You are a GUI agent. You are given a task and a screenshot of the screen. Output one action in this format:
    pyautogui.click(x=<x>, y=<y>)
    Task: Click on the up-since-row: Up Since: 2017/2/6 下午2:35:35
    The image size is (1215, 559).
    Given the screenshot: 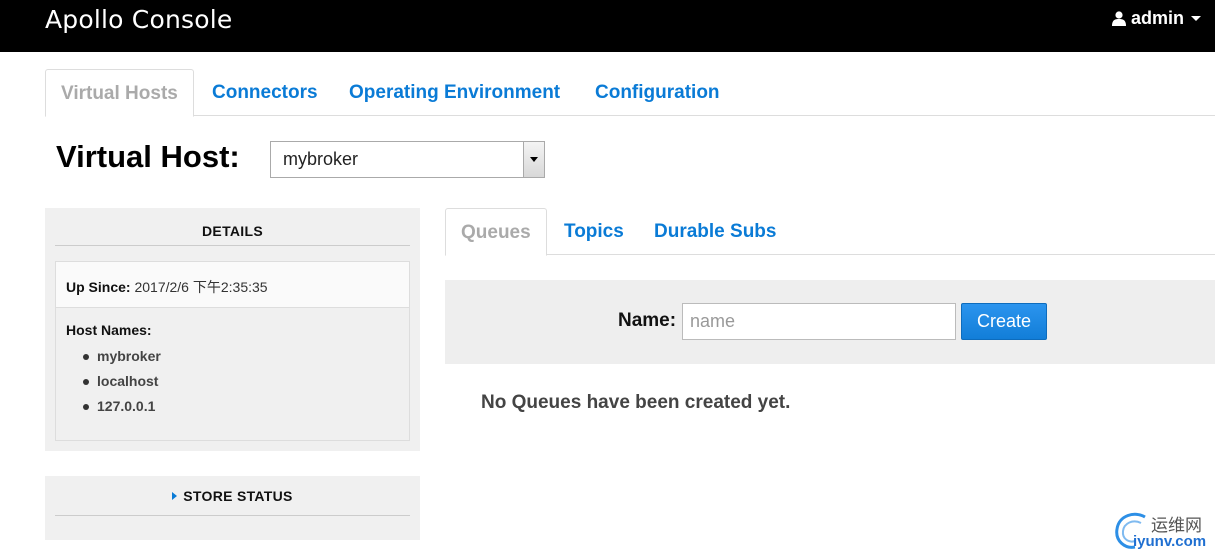 What is the action you would take?
    pyautogui.click(x=232, y=285)
    